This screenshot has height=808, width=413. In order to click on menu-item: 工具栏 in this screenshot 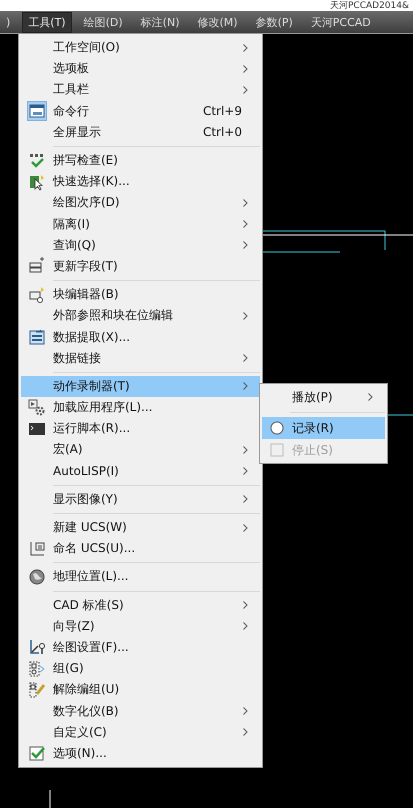, I will do `click(140, 90)`.